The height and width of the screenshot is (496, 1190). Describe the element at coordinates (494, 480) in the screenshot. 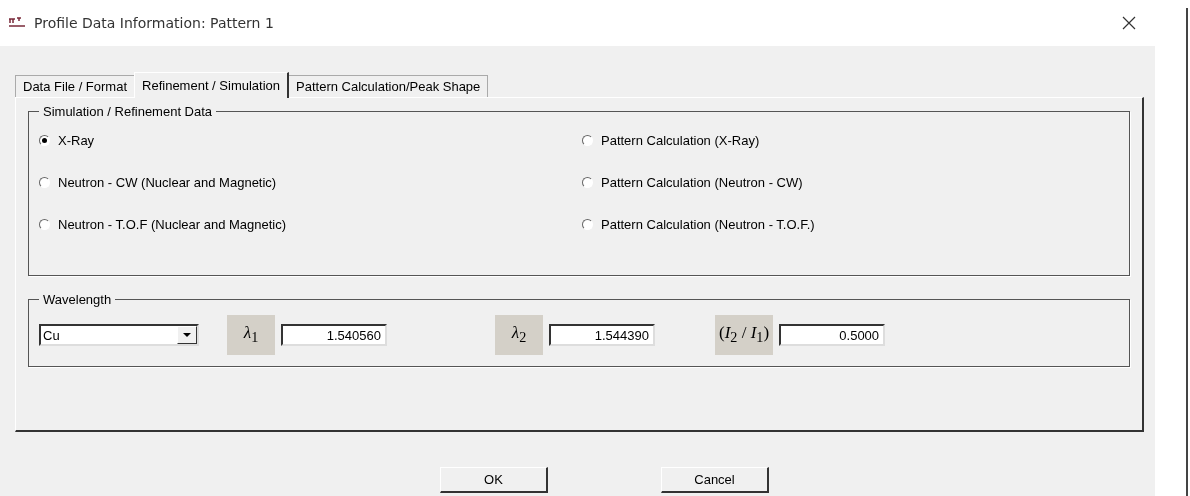

I see `dialog-button: OK` at that location.